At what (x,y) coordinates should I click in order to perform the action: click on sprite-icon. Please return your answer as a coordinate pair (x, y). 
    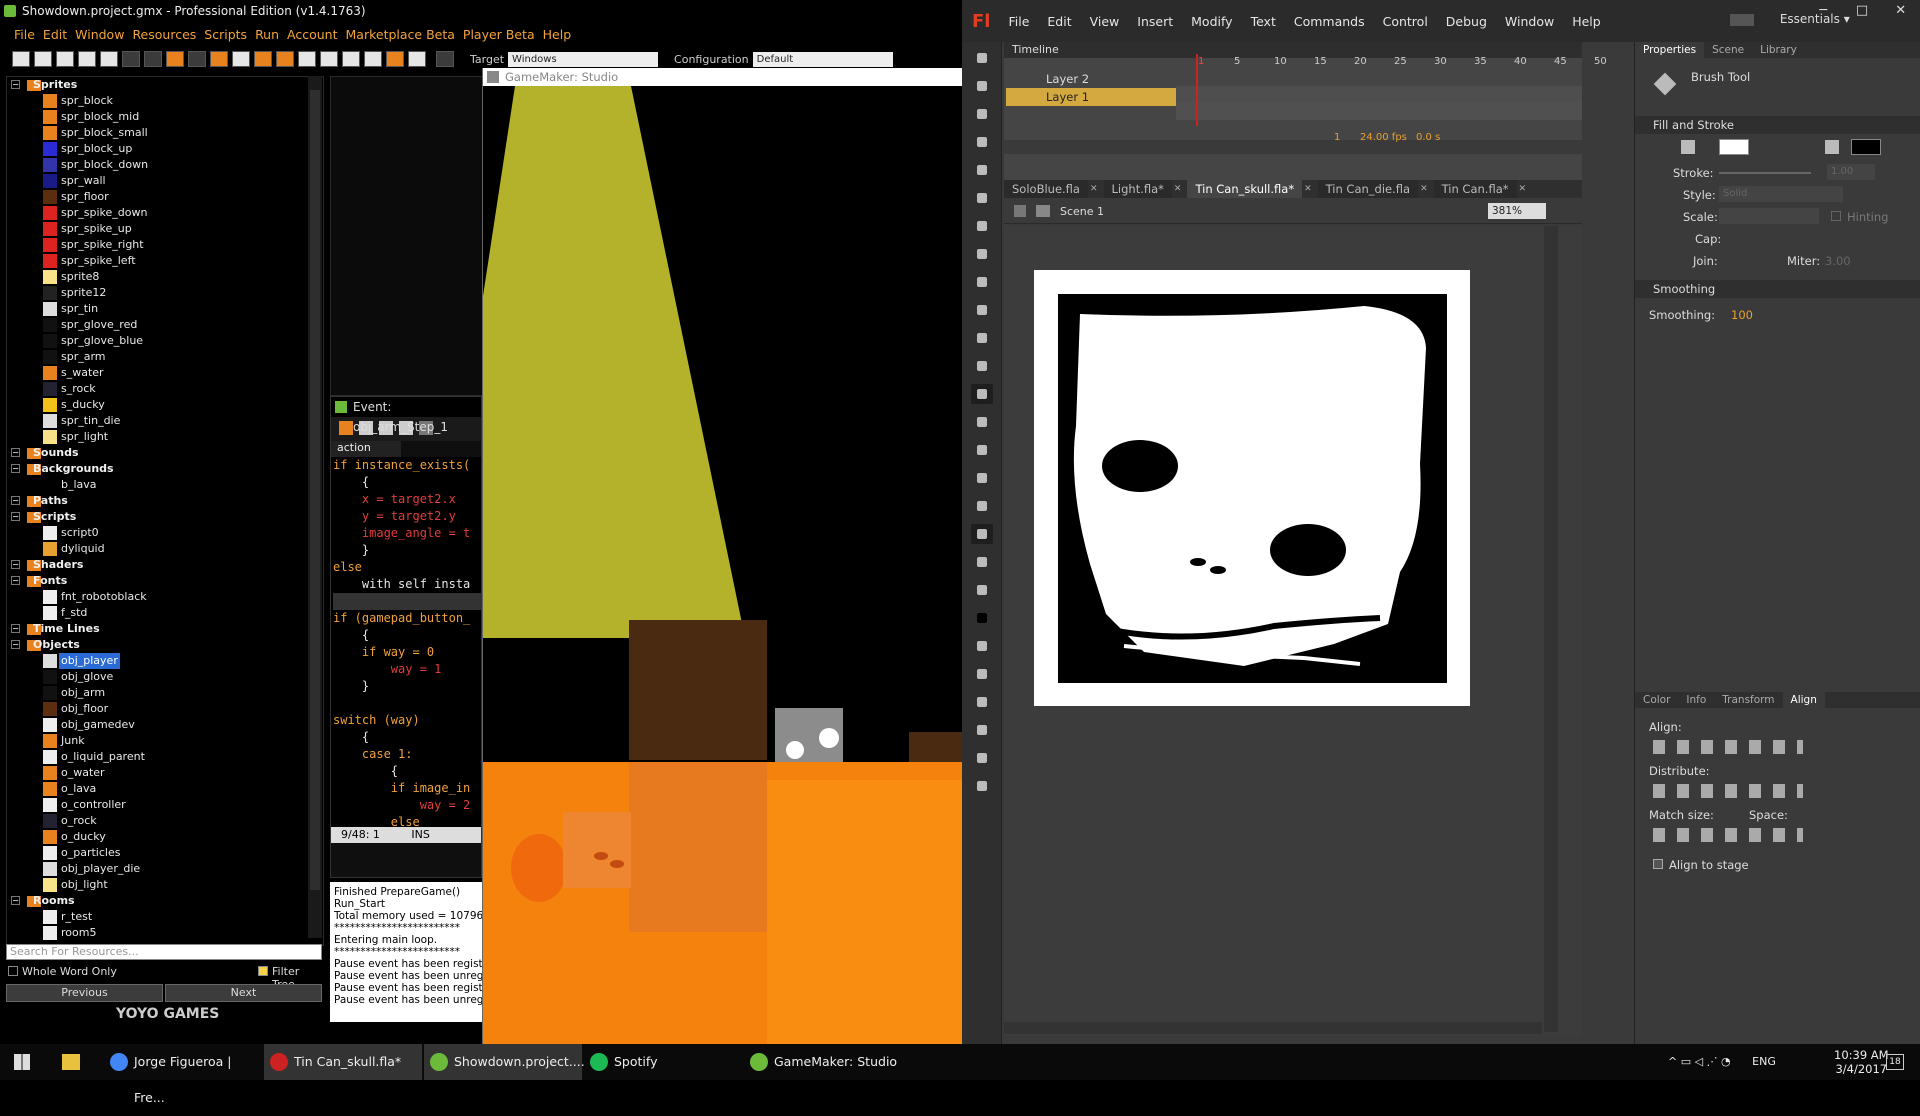
    Looking at the image, I should click on (219, 59).